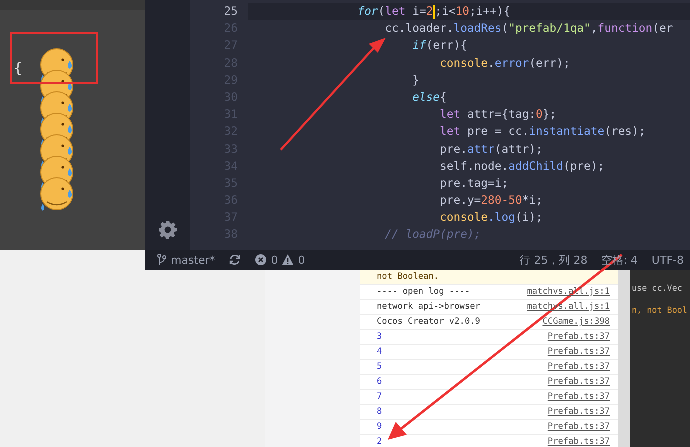 The height and width of the screenshot is (447, 690). I want to click on code-line: // loadP(pre);, so click(433, 235).